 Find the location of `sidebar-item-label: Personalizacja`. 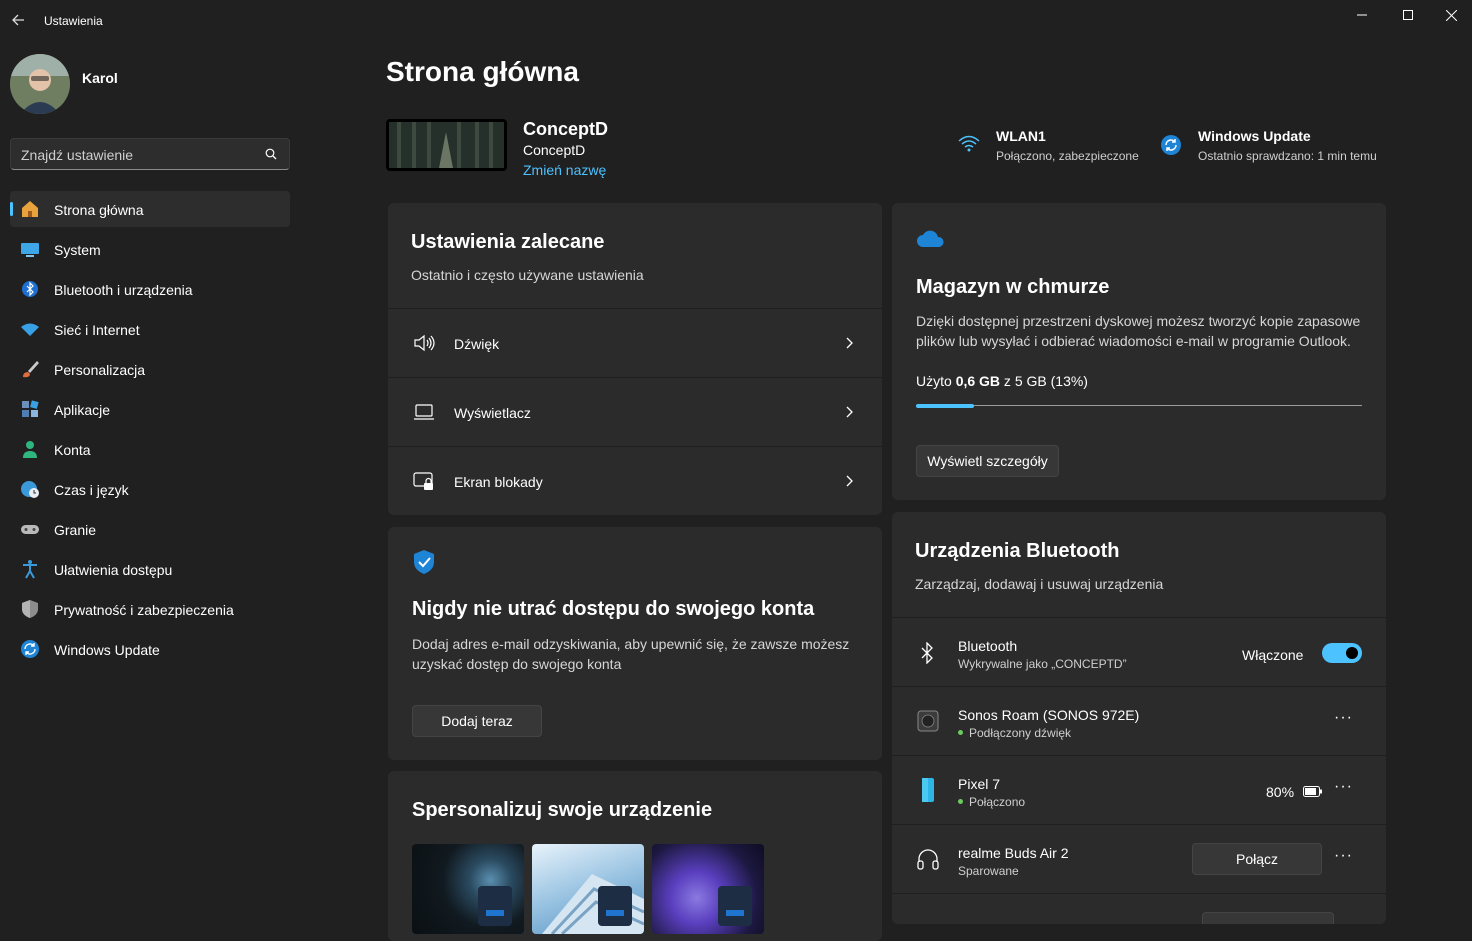

sidebar-item-label: Personalizacja is located at coordinates (100, 370).